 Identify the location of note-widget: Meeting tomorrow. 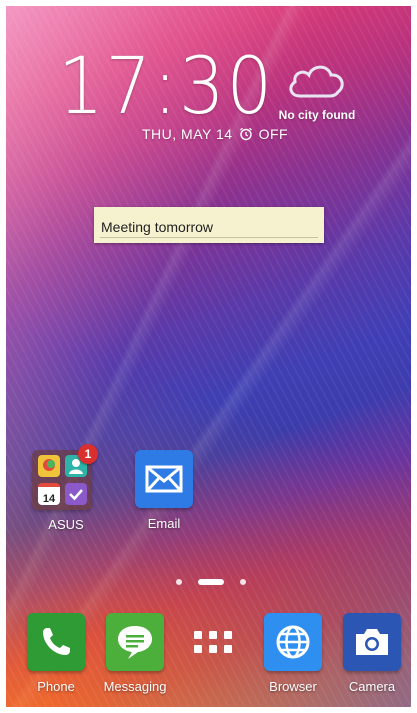
(209, 225).